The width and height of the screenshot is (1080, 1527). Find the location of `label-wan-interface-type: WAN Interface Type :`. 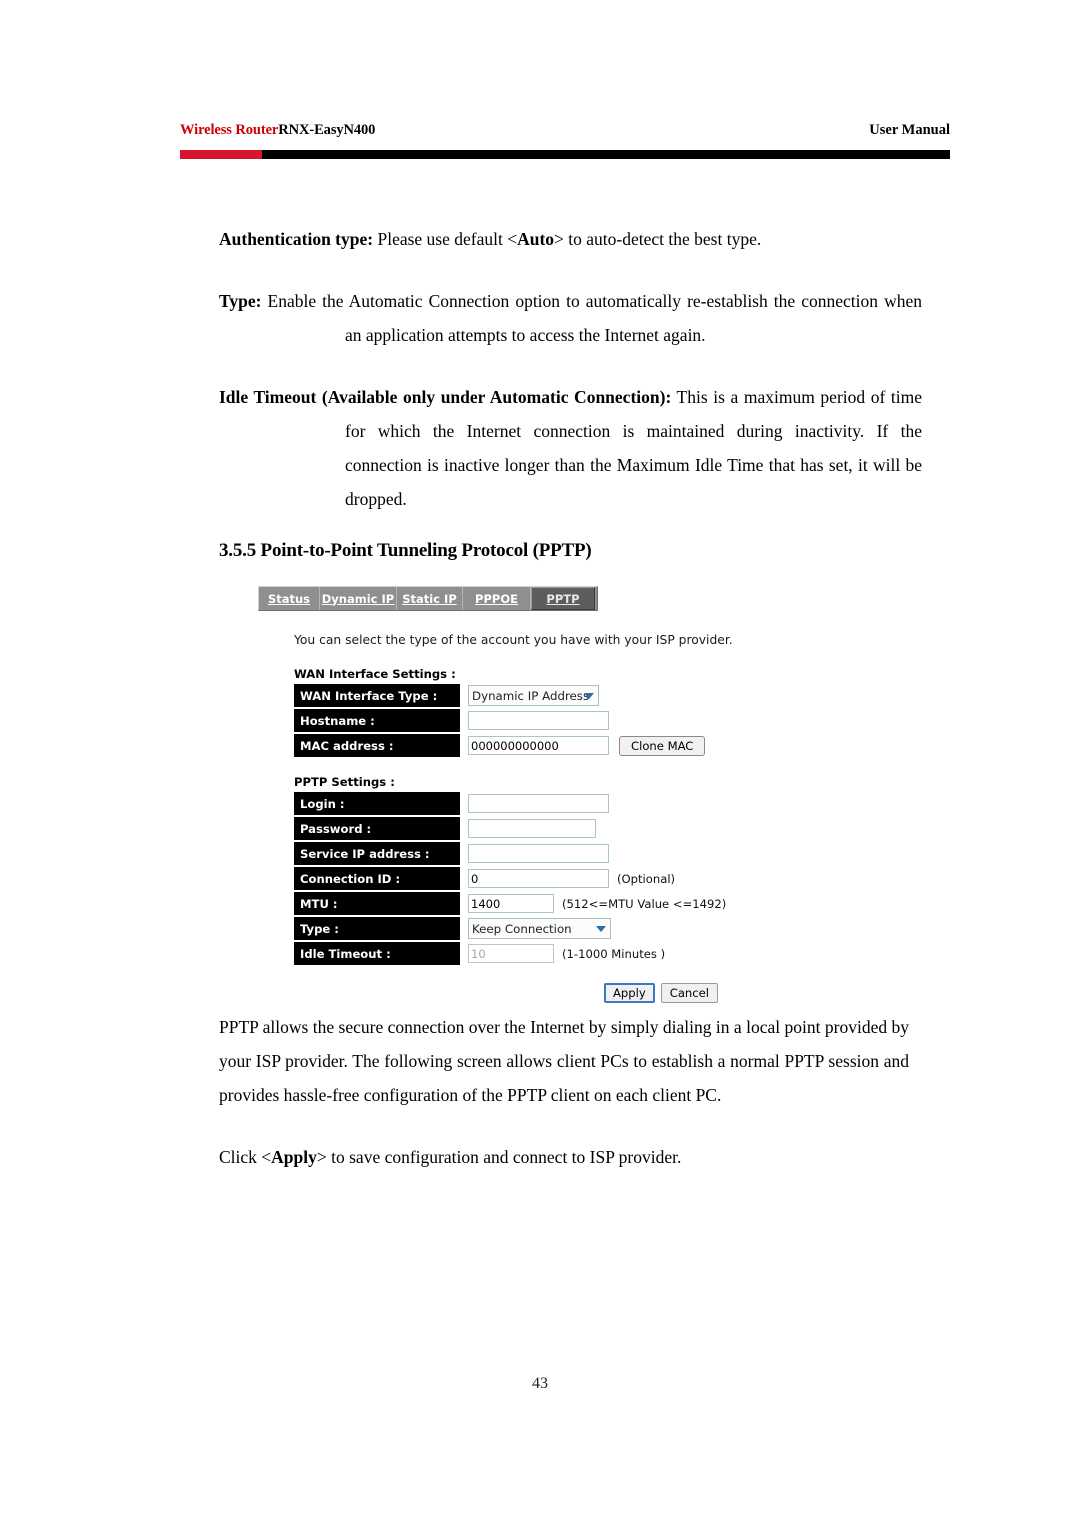

label-wan-interface-type: WAN Interface Type : is located at coordinates (377, 695).